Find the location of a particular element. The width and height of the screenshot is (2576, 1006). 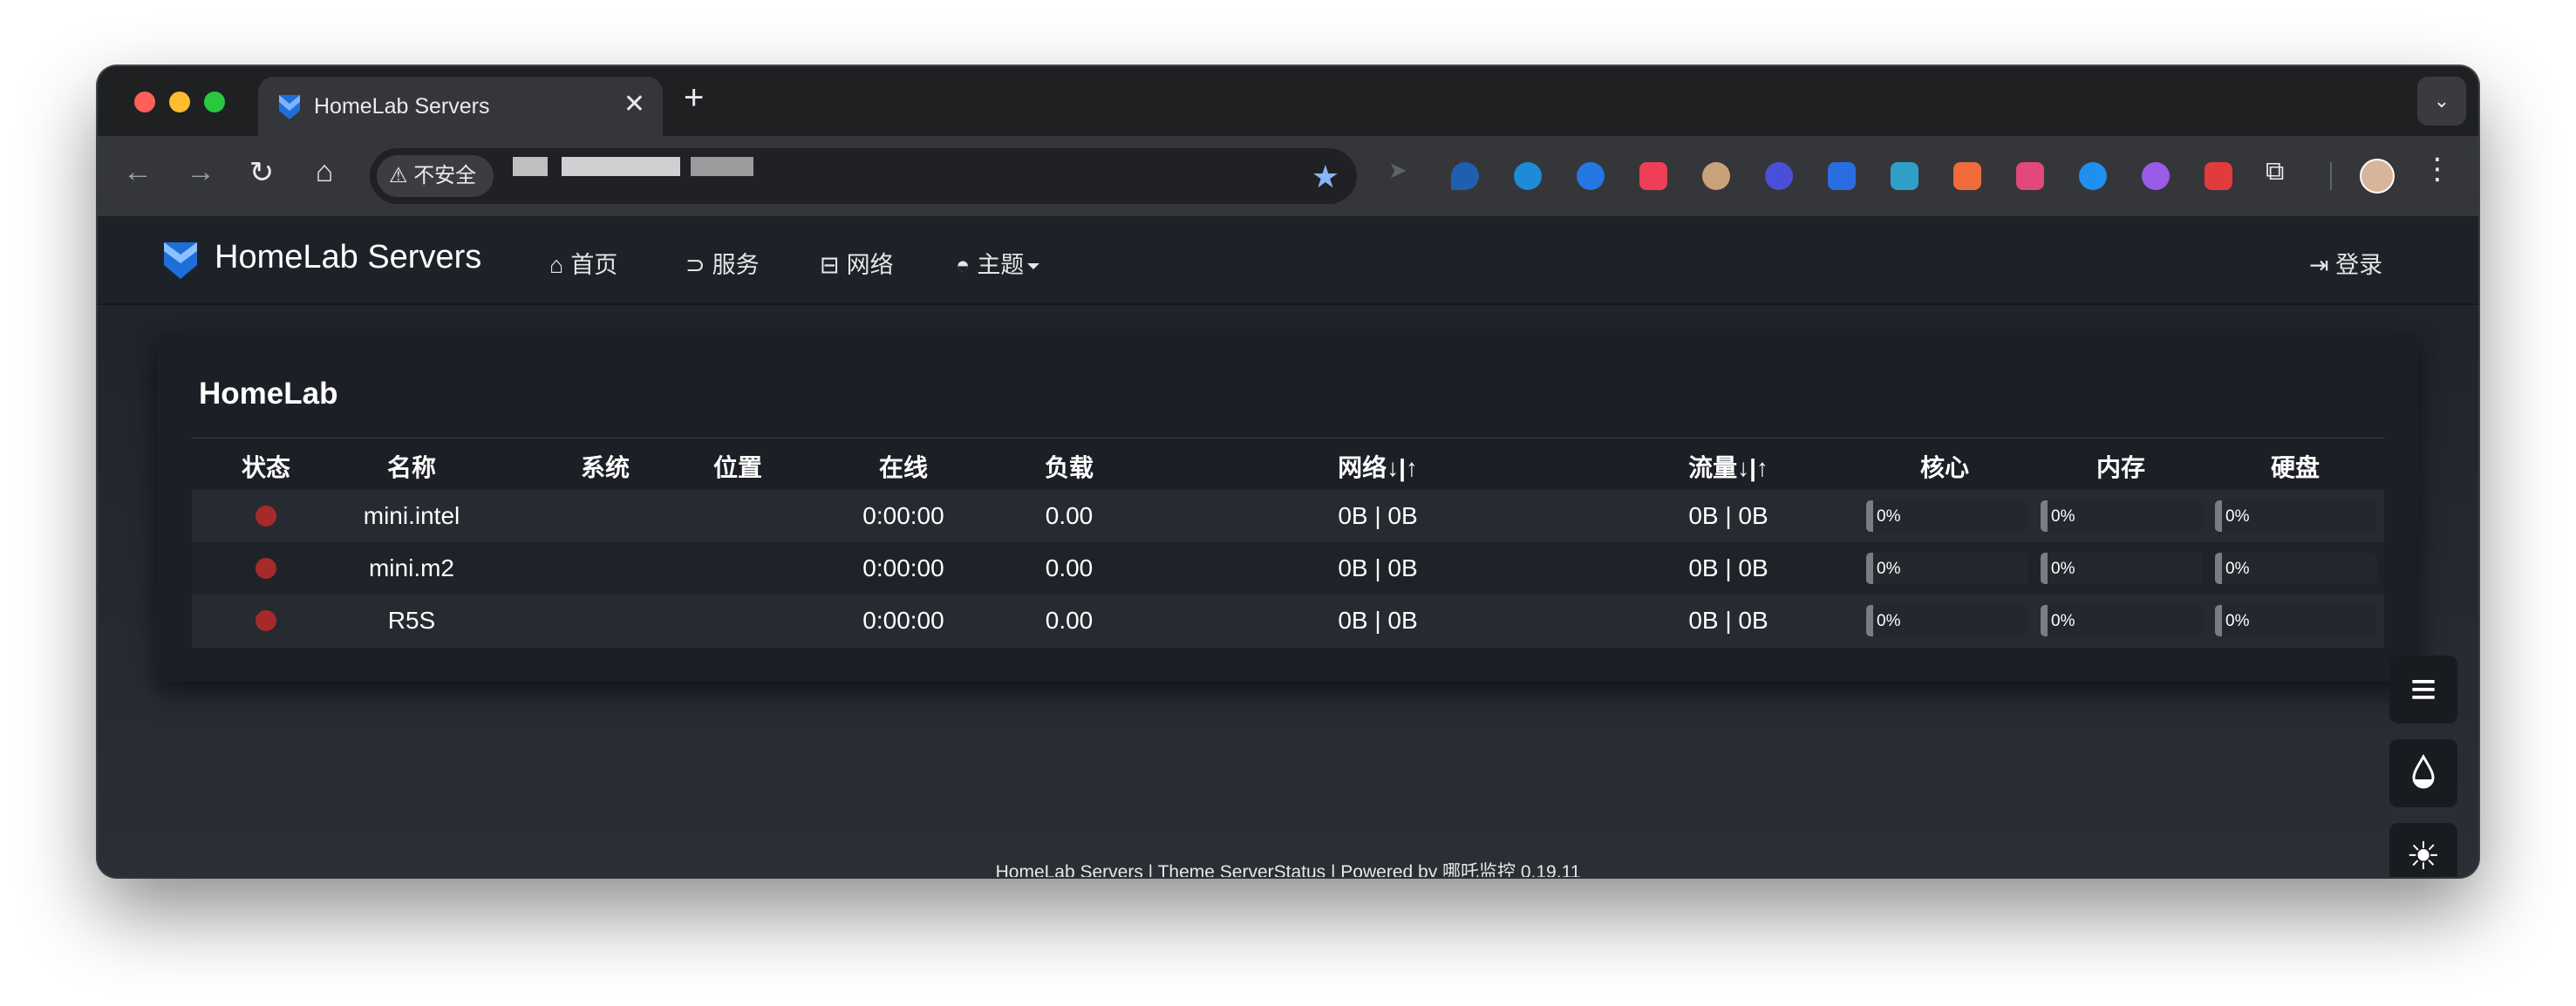

browser-menu-icon: ⋮ is located at coordinates (2438, 169).